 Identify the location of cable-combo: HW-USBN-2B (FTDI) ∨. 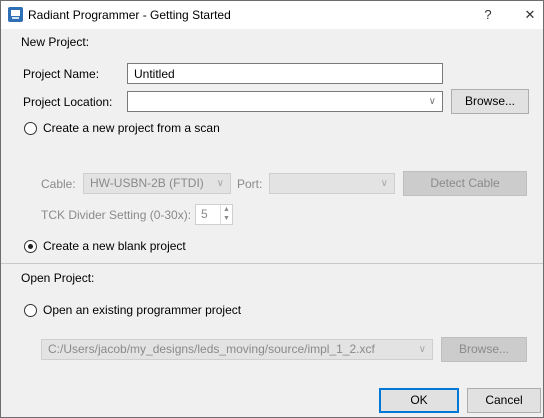
(157, 183).